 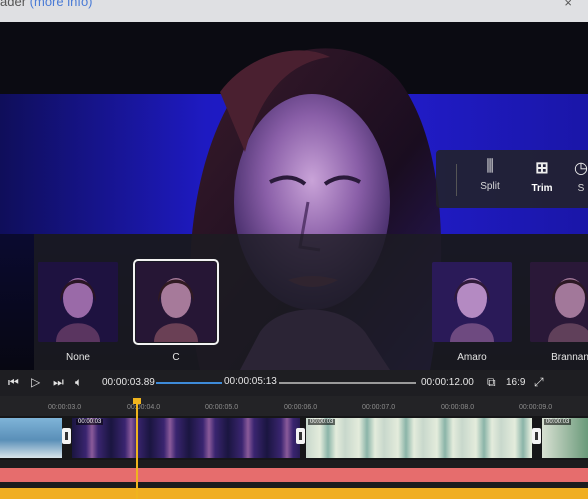 I want to click on trim-button: ⊞ Trim, so click(x=542, y=176).